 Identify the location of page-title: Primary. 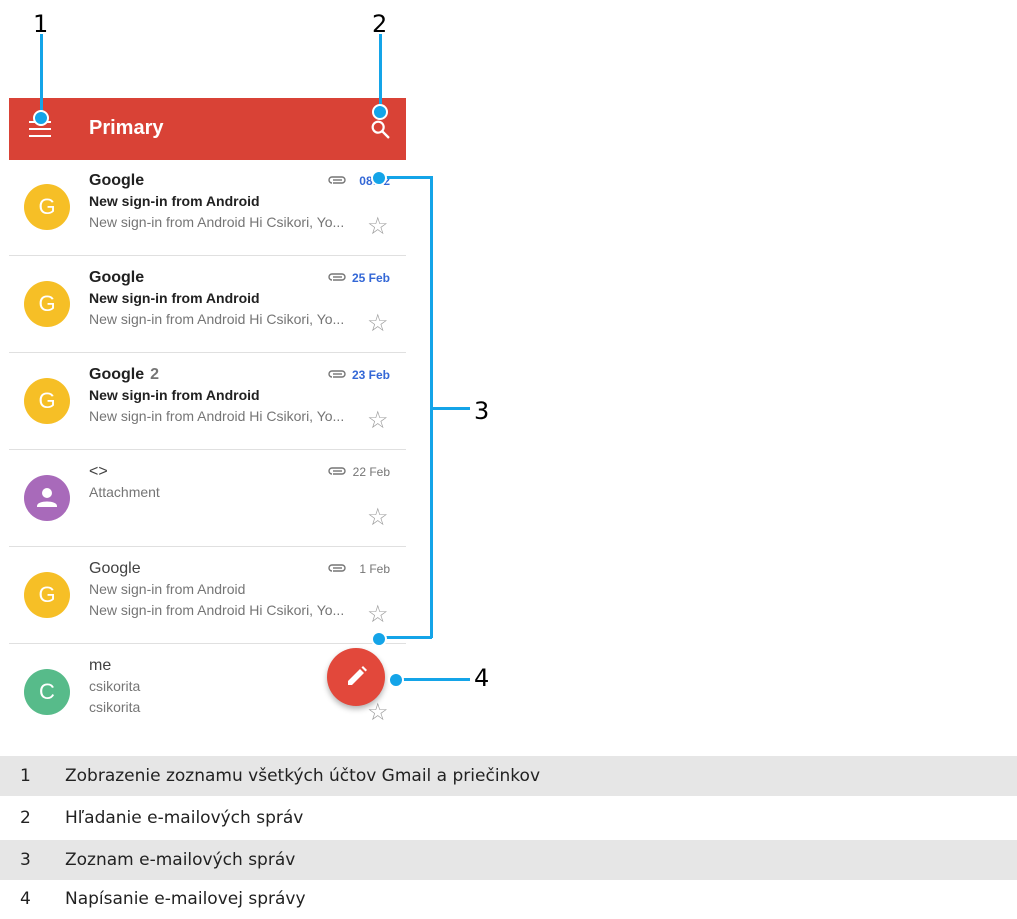
(126, 128).